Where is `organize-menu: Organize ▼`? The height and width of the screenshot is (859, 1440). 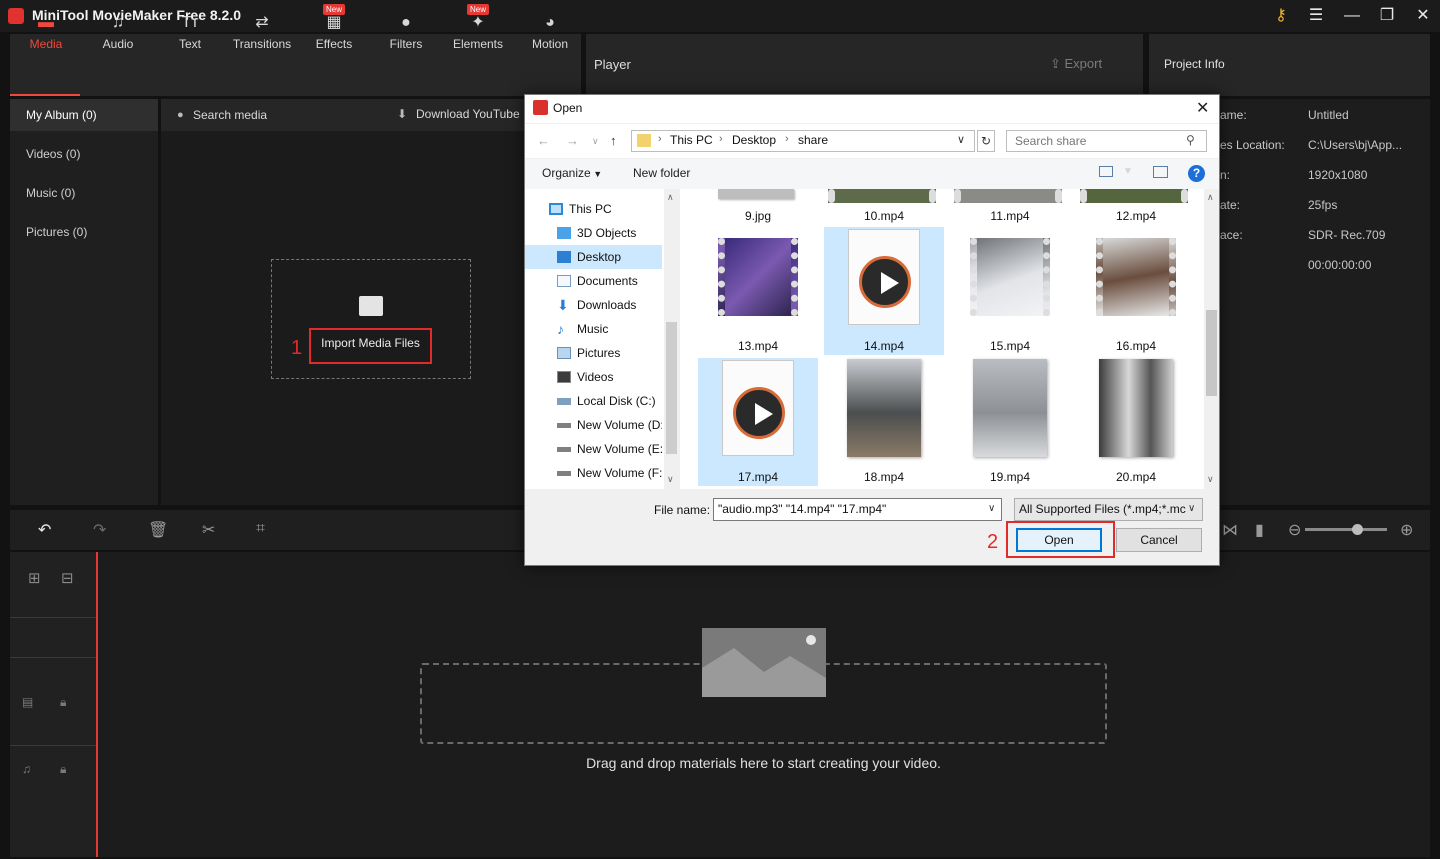
organize-menu: Organize ▼ is located at coordinates (572, 173).